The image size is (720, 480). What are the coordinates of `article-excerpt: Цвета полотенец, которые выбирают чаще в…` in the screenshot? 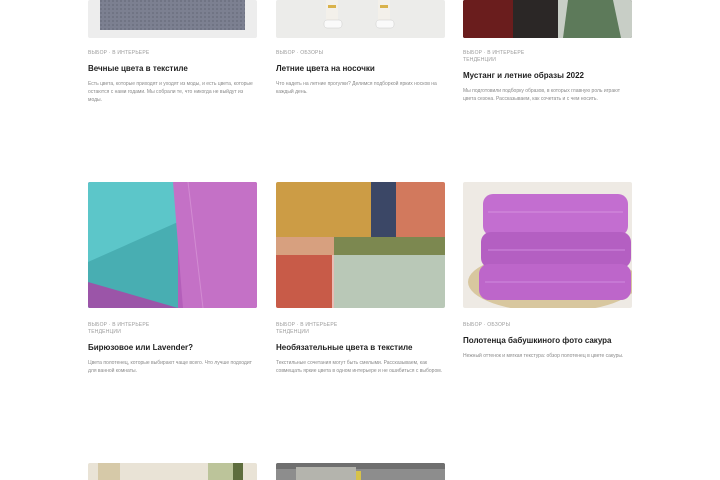 It's located at (170, 367).